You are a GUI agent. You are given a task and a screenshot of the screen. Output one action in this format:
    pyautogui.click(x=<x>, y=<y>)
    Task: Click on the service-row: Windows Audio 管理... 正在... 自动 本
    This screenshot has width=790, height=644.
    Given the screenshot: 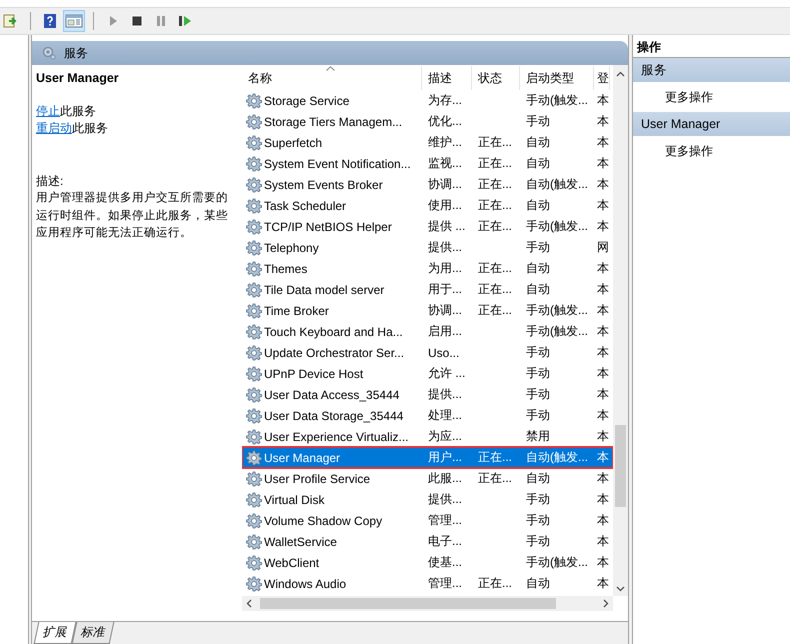 What is the action you would take?
    pyautogui.click(x=427, y=583)
    